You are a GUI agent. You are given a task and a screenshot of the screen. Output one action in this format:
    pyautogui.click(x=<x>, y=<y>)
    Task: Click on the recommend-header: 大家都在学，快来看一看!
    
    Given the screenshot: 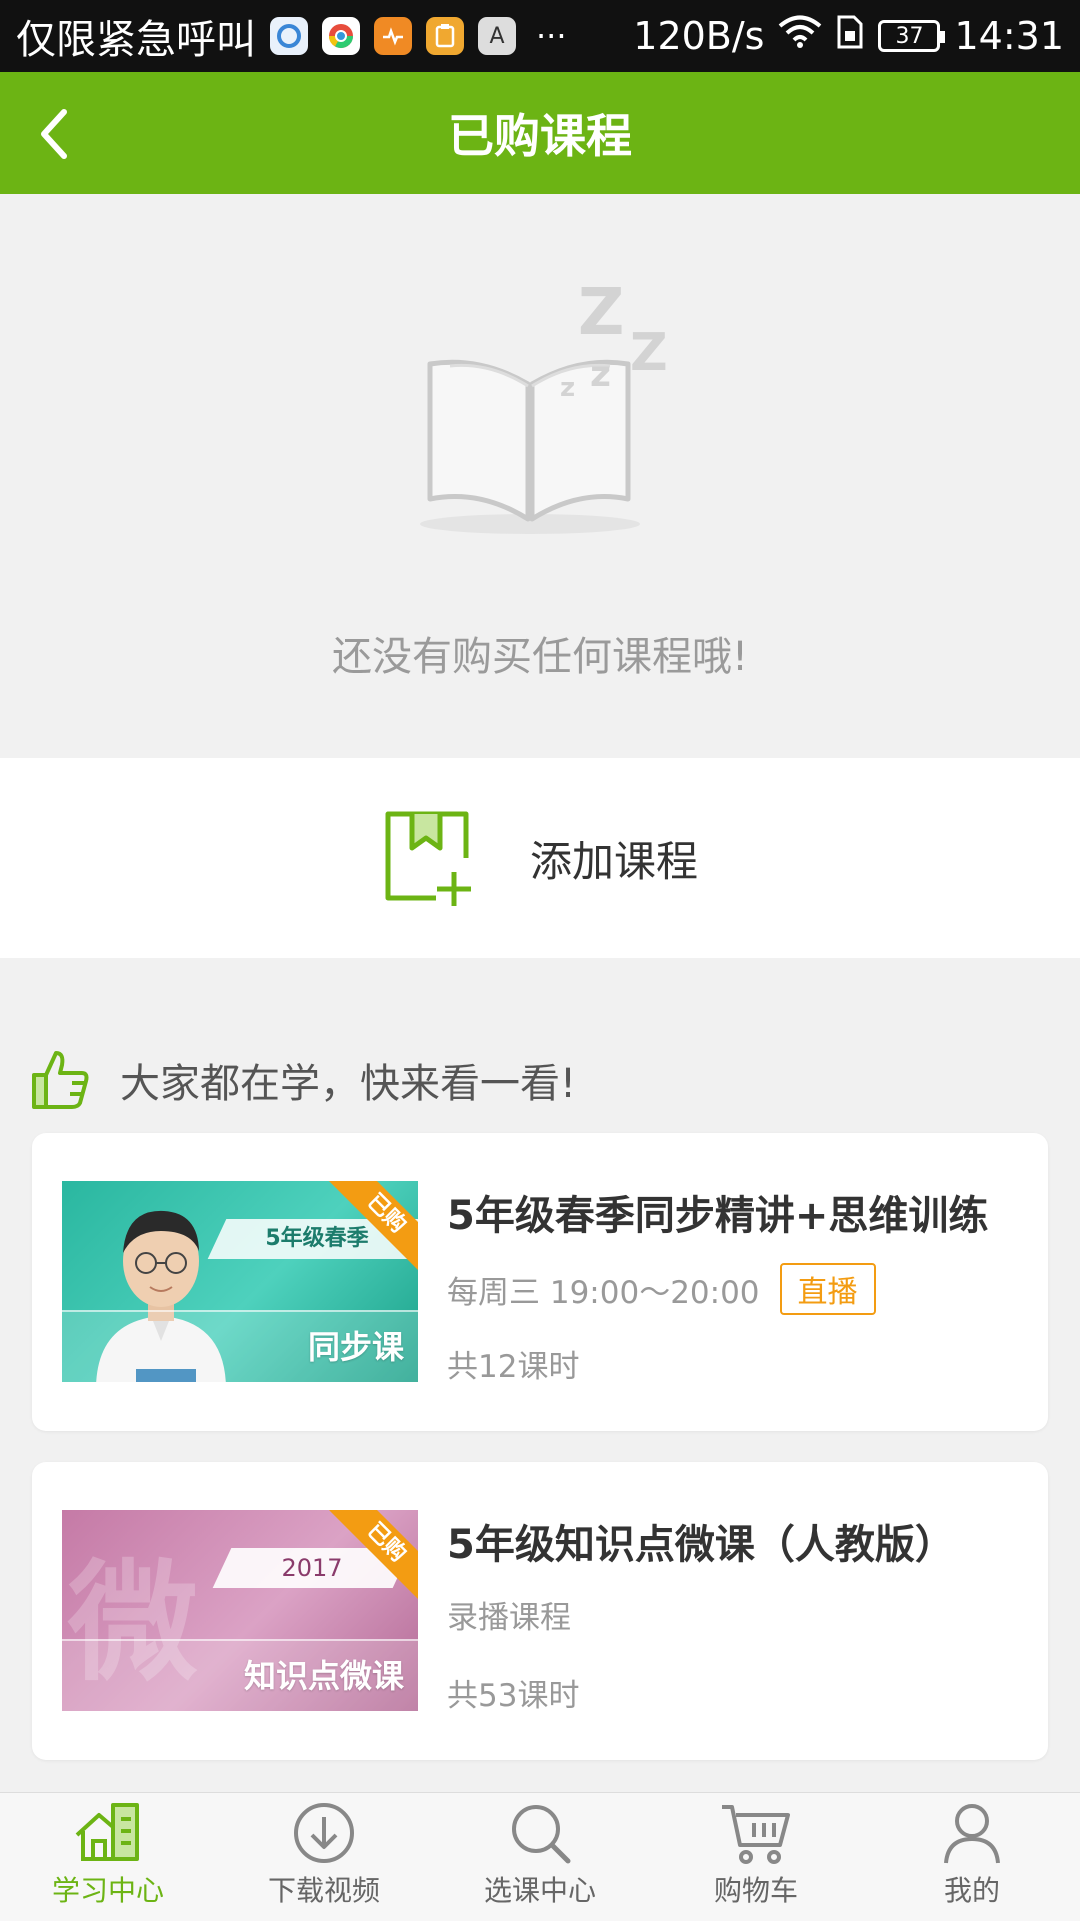 What is the action you would take?
    pyautogui.click(x=303, y=1080)
    